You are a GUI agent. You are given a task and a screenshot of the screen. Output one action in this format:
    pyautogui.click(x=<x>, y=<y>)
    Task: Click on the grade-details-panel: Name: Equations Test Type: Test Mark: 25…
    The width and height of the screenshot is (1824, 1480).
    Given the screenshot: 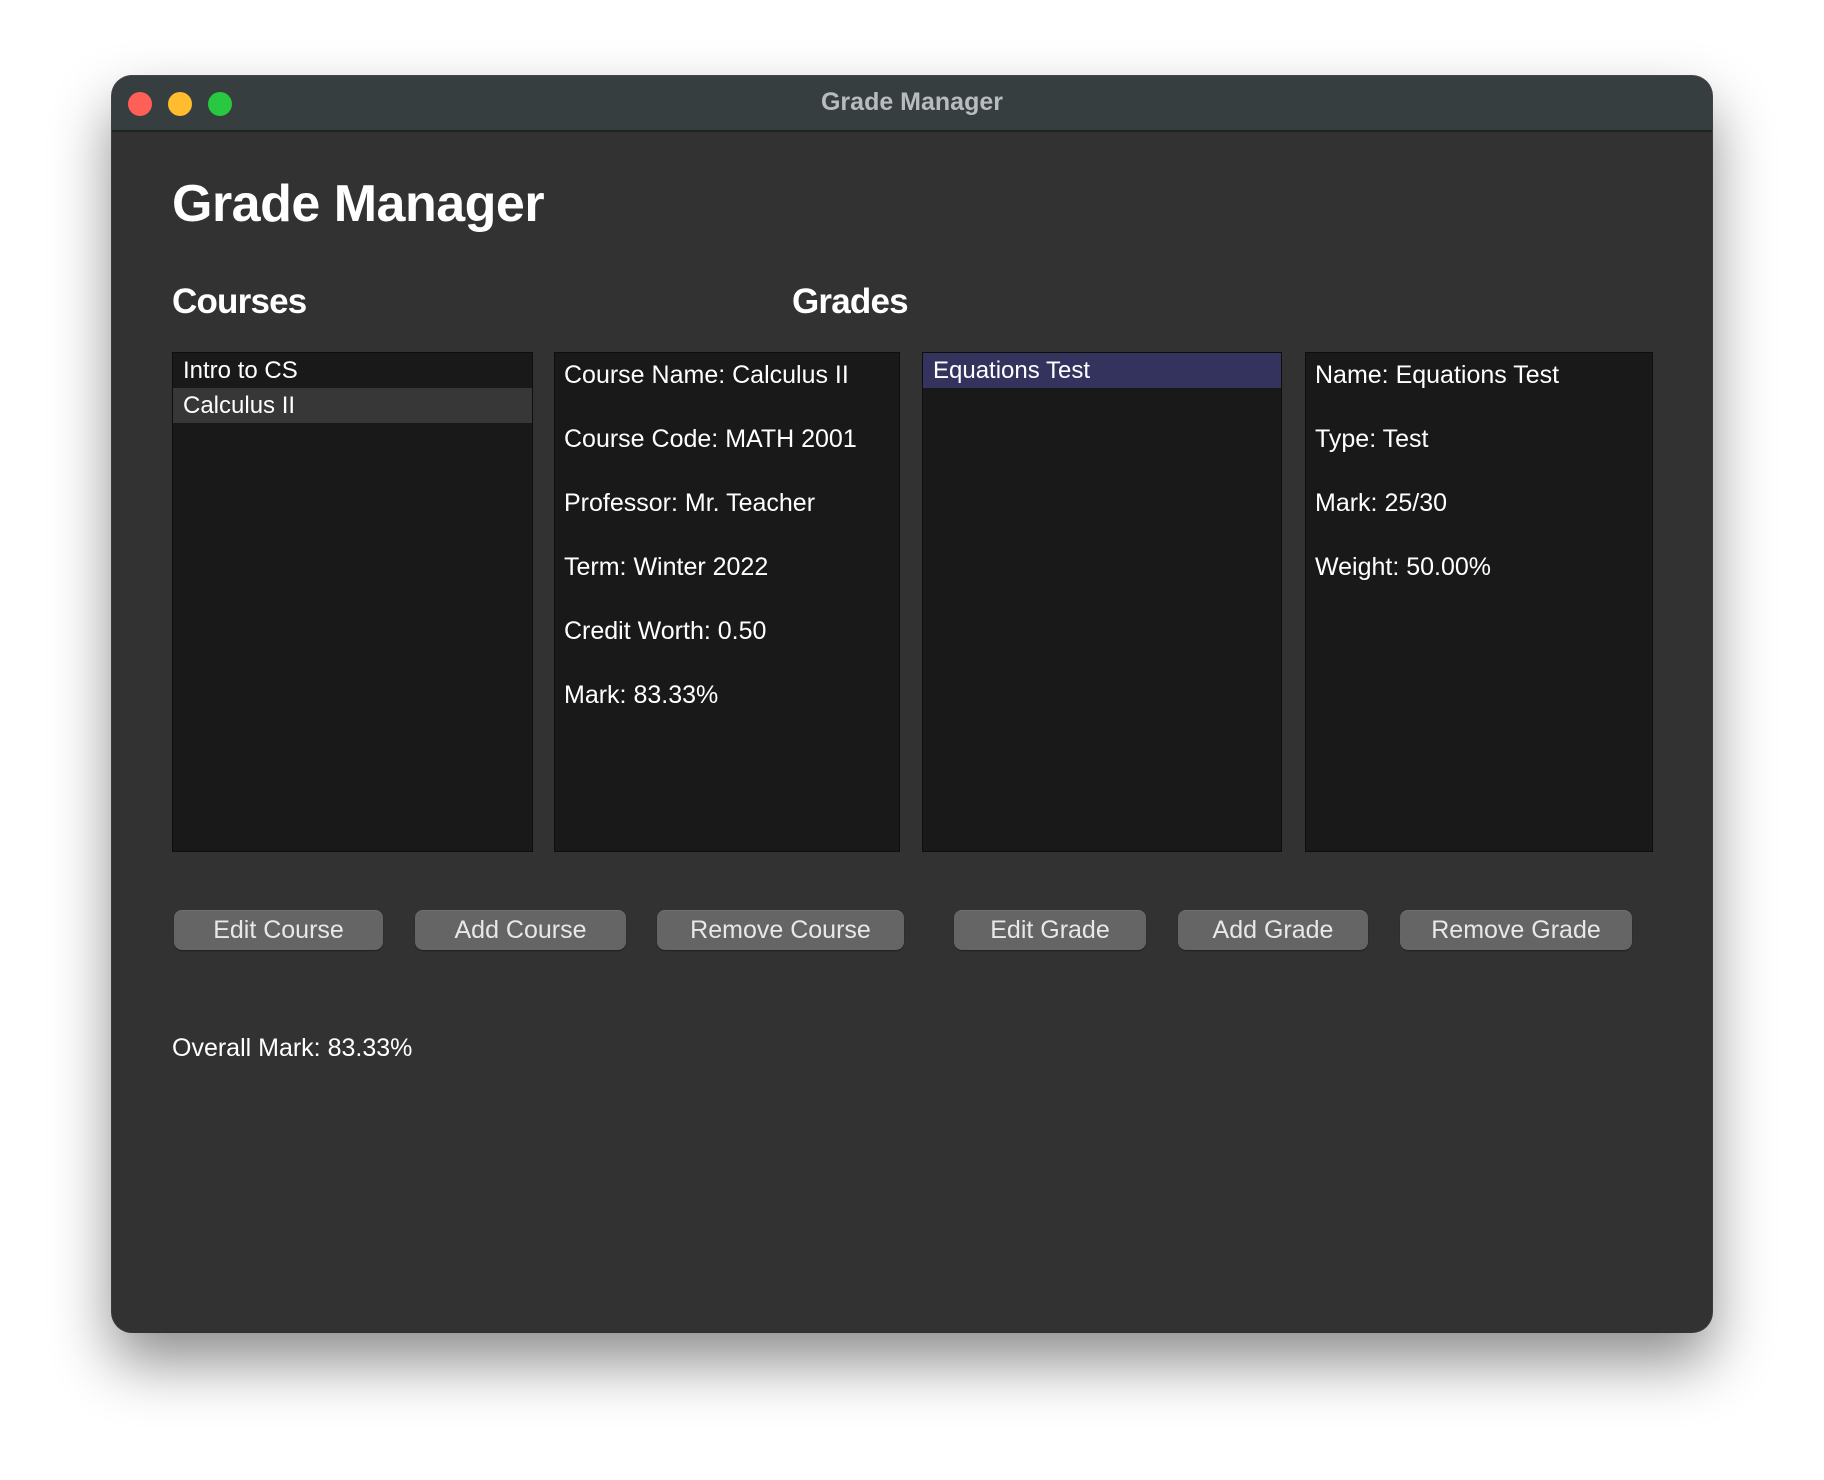 What is the action you would take?
    pyautogui.click(x=1479, y=602)
    